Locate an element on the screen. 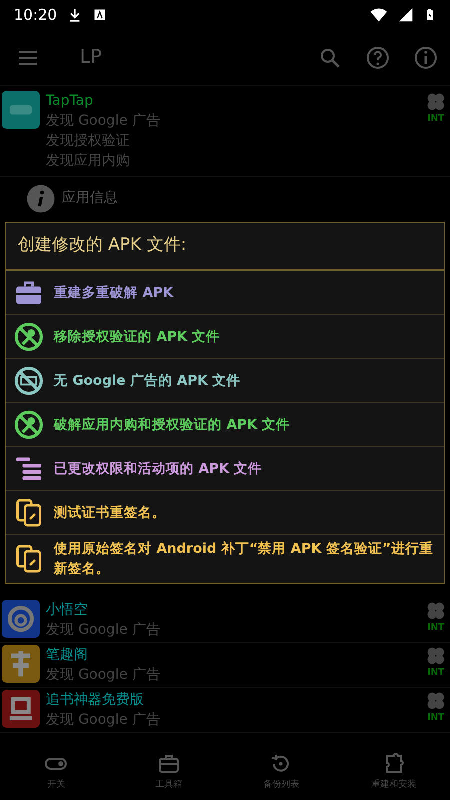 This screenshot has width=450, height=800. menu-option: 重建多重破解 APK is located at coordinates (225, 293).